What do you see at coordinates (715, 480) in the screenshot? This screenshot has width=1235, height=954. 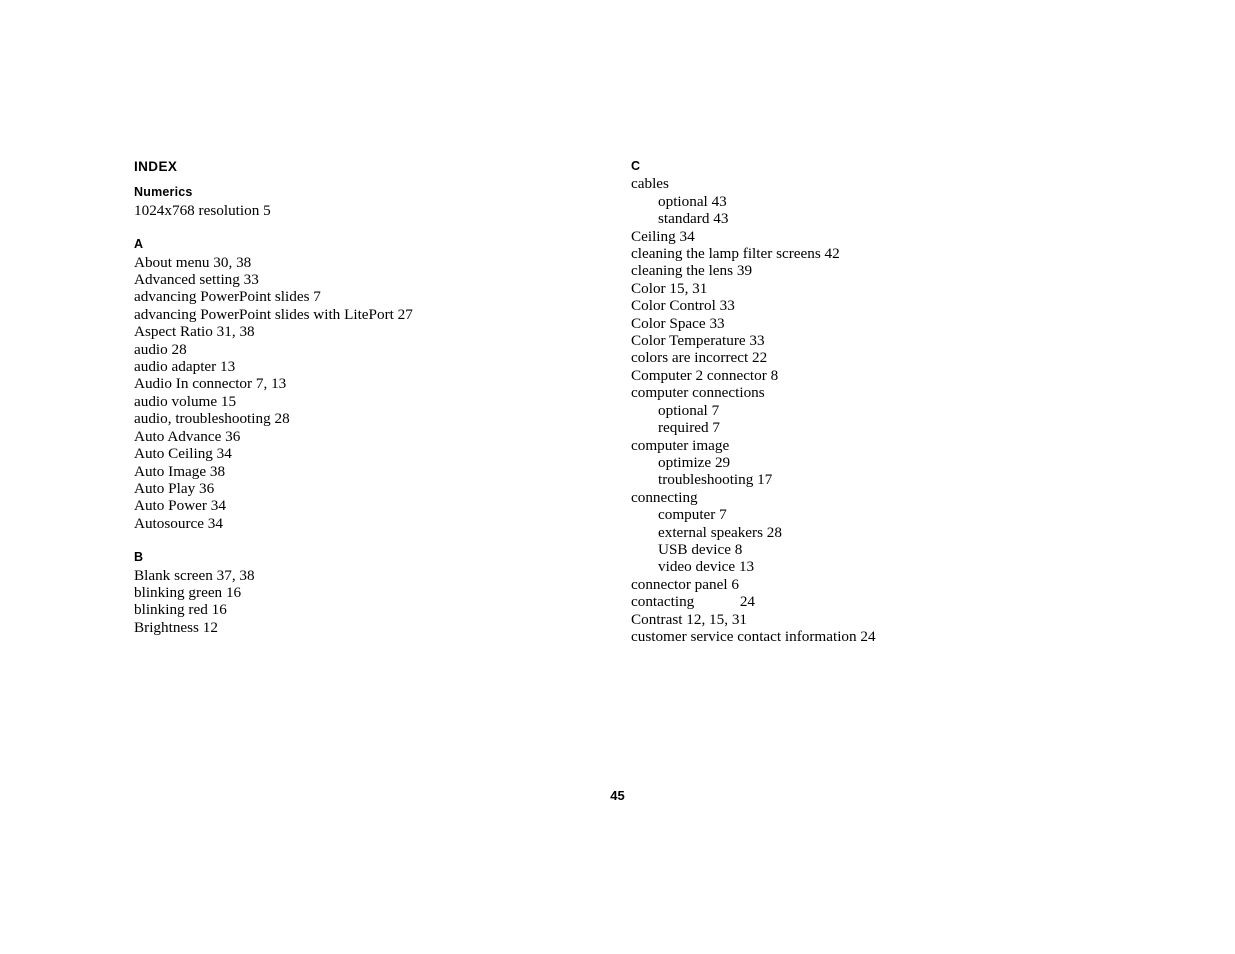 I see `index-subentry: troubleshooting 17` at bounding box center [715, 480].